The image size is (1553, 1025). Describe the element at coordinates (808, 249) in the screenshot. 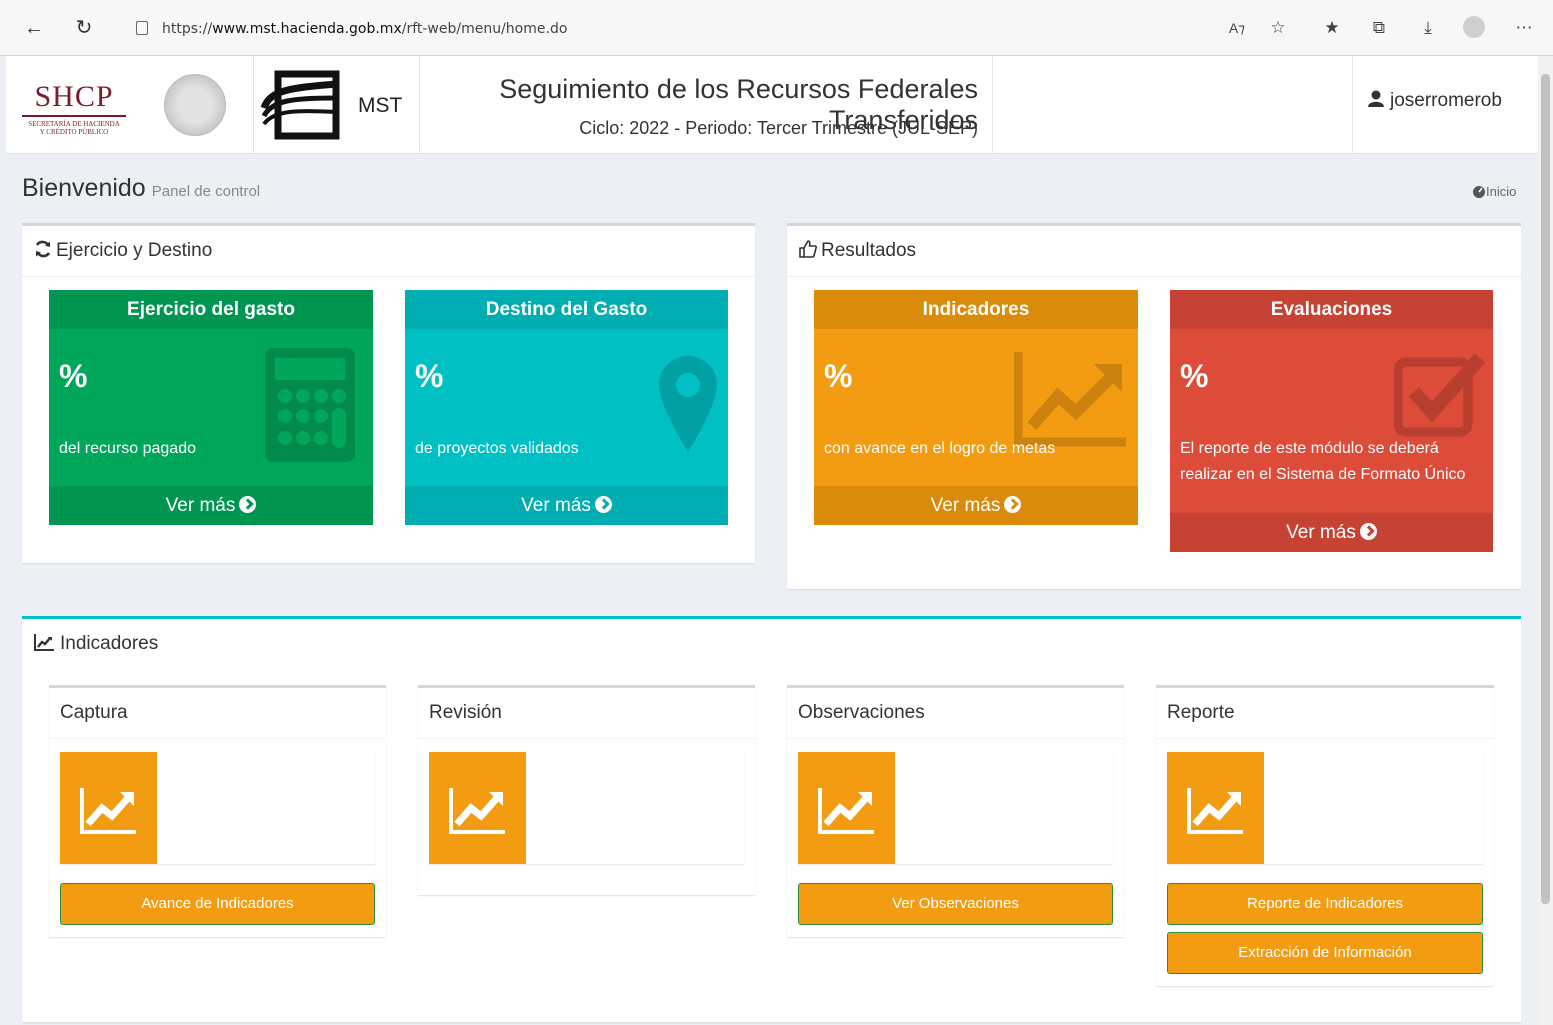

I see `thumbs-up-icon` at that location.